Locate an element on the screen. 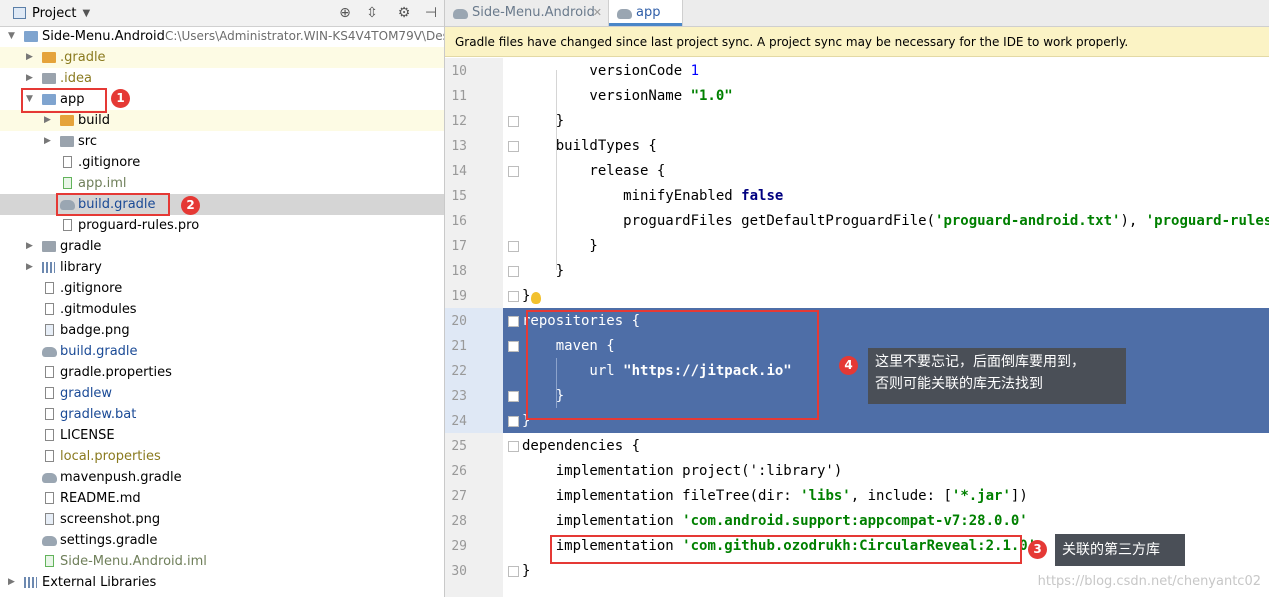 This screenshot has width=1269, height=597. code-line-25: dependencies { is located at coordinates (581, 446).